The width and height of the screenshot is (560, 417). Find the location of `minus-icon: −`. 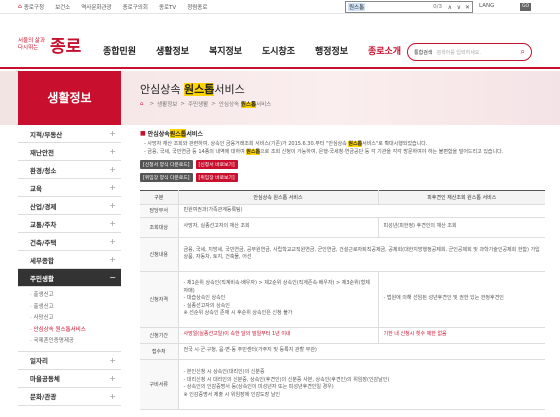

minus-icon: − is located at coordinates (112, 277).